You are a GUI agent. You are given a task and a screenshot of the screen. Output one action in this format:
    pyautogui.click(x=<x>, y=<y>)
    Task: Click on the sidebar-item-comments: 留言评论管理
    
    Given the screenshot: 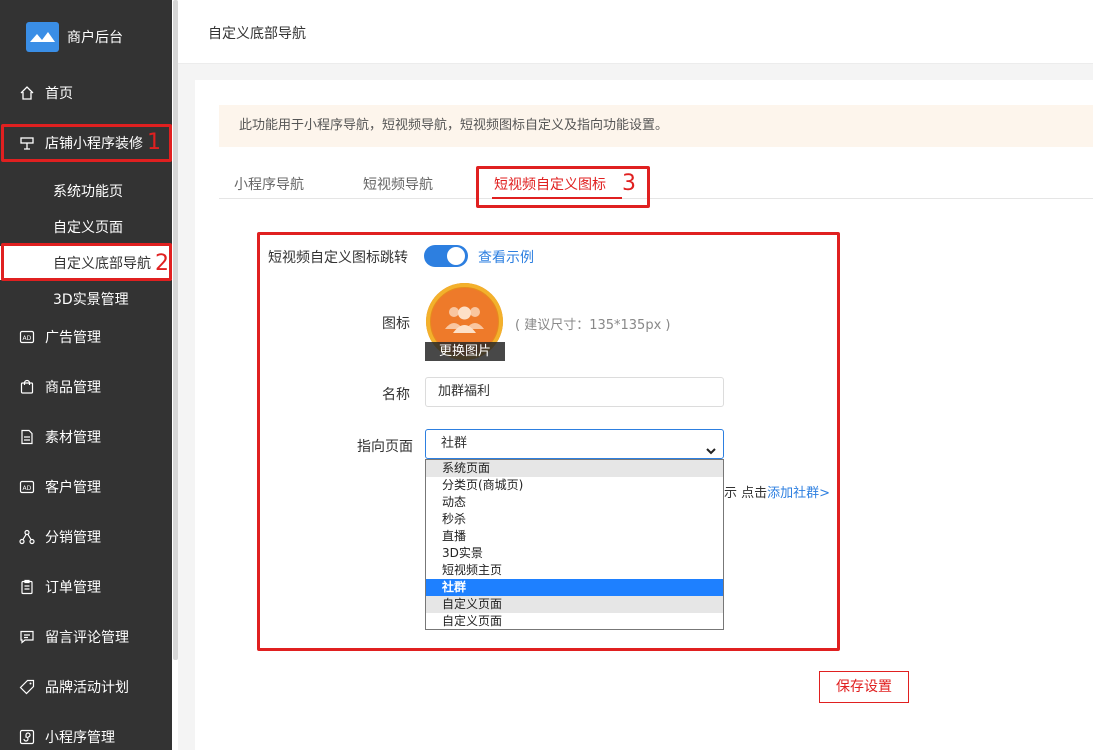 What is the action you would take?
    pyautogui.click(x=86, y=637)
    